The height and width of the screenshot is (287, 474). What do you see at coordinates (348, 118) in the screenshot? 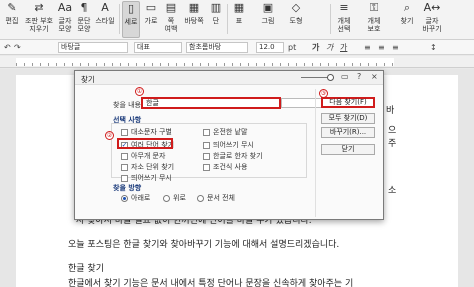
I see `find-all-button: 모두 찾기(D)` at bounding box center [348, 118].